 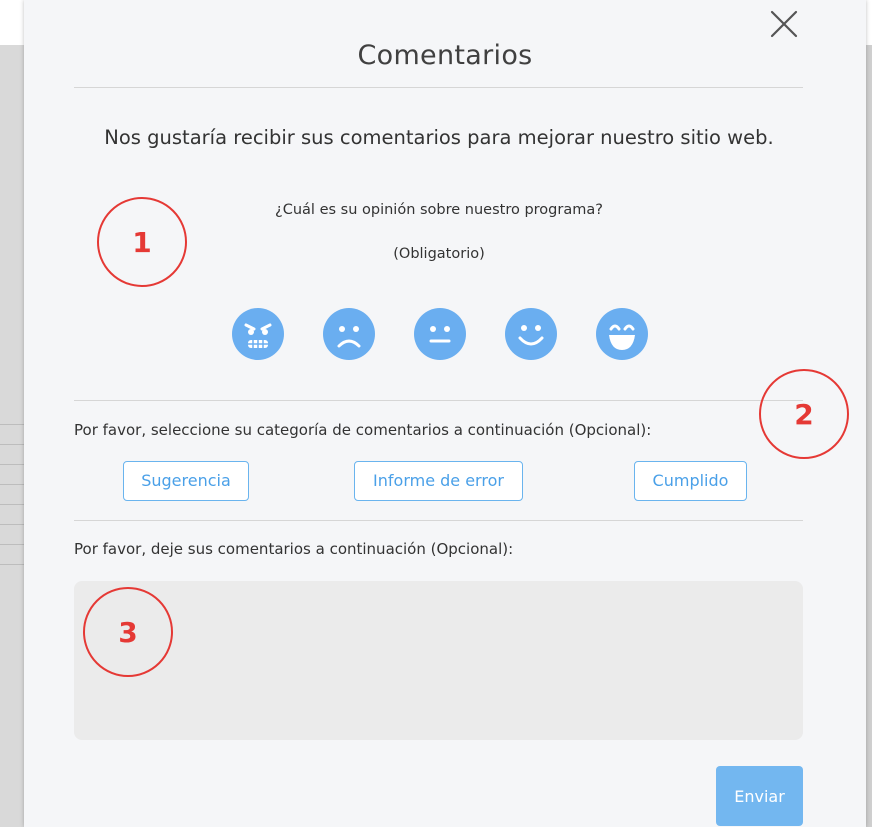 I want to click on rating-faces, so click(x=442, y=334).